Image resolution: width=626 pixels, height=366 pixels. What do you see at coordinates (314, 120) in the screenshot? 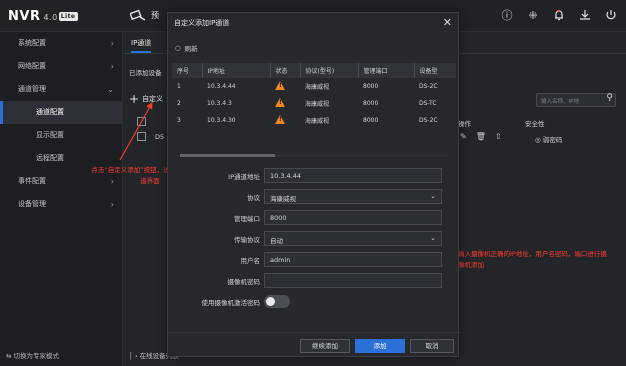
I see `table-row: 3 10.3.4.30 海康威视 8000 DS-2C` at bounding box center [314, 120].